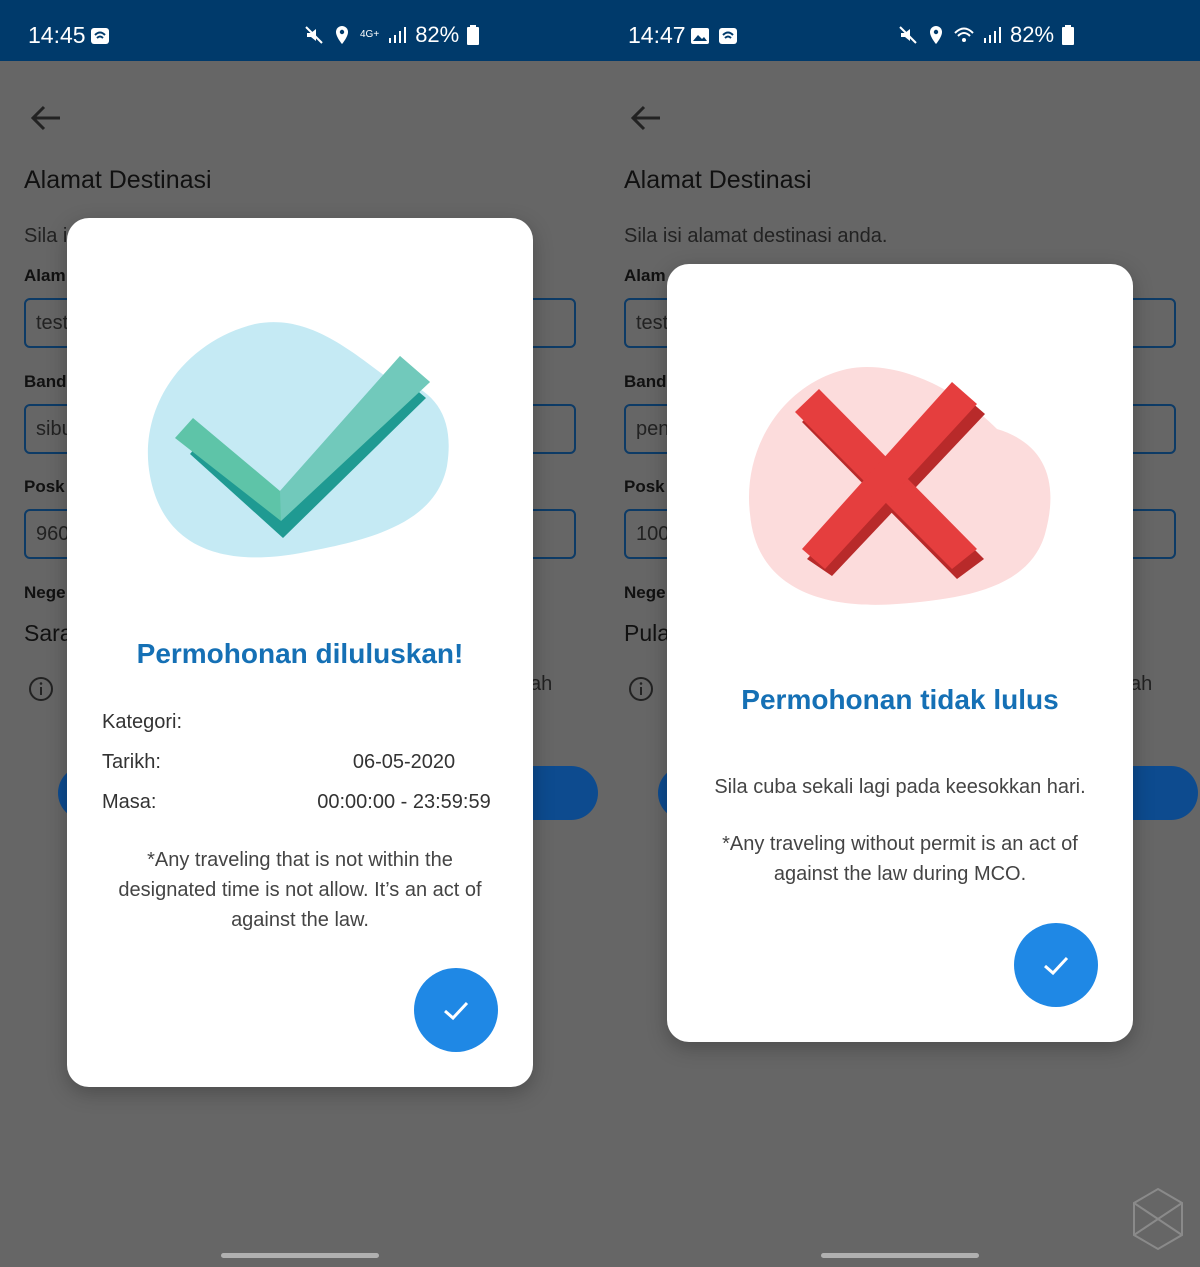 Image resolution: width=1200 pixels, height=1267 pixels. Describe the element at coordinates (1158, 1219) in the screenshot. I see `watermark-logo` at that location.